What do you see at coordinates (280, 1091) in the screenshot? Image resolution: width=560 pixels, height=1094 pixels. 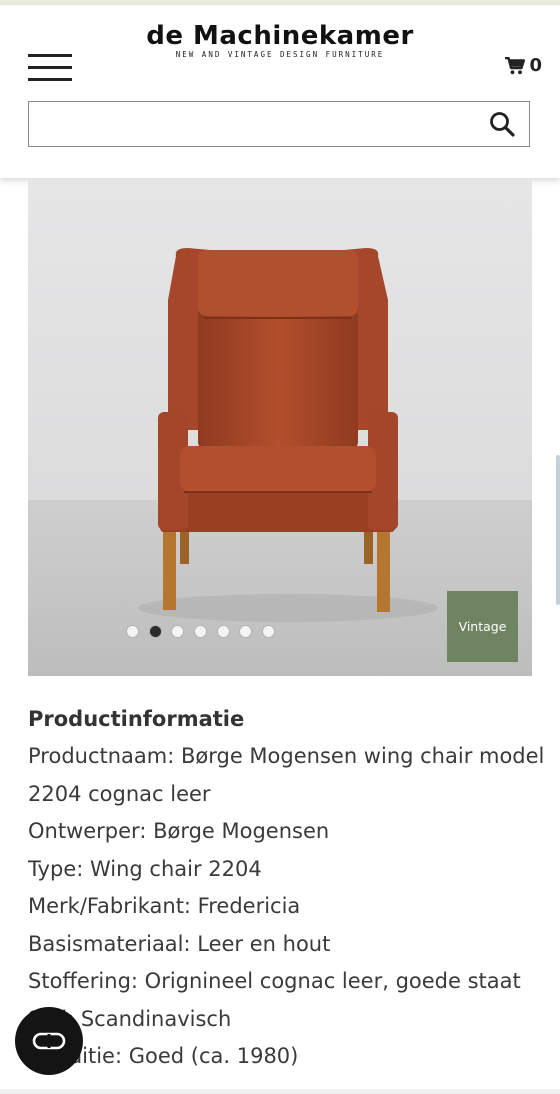 I see `bottom-edge` at bounding box center [280, 1091].